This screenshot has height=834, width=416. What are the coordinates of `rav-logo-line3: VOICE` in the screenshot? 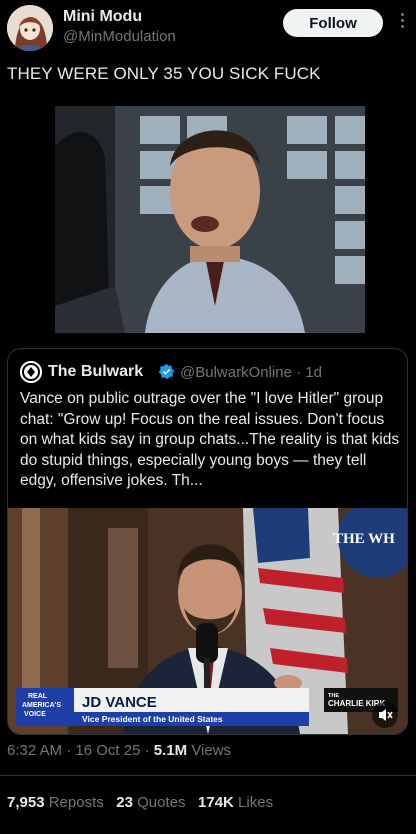 It's located at (35, 714).